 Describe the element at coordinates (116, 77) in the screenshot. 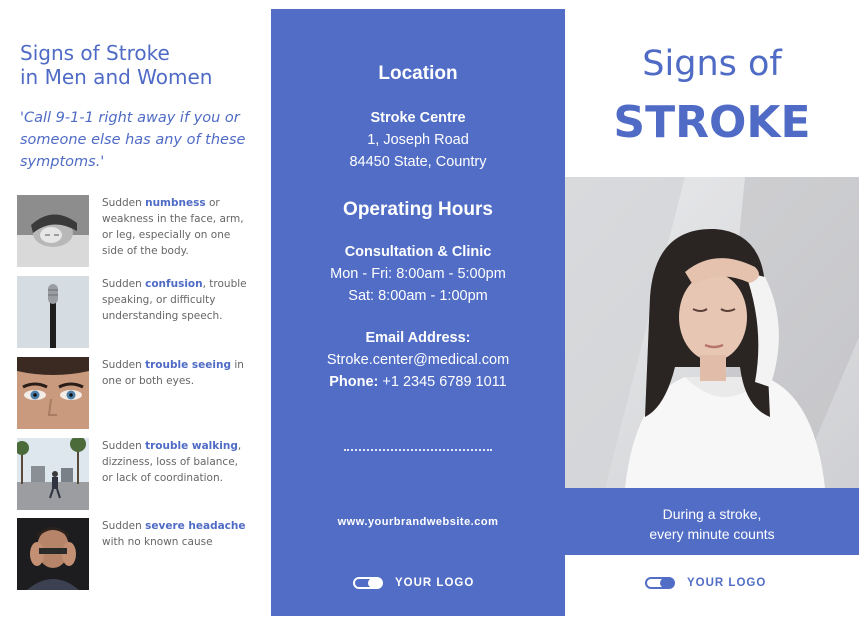

I see `left-title-line2: in Men and Women` at that location.